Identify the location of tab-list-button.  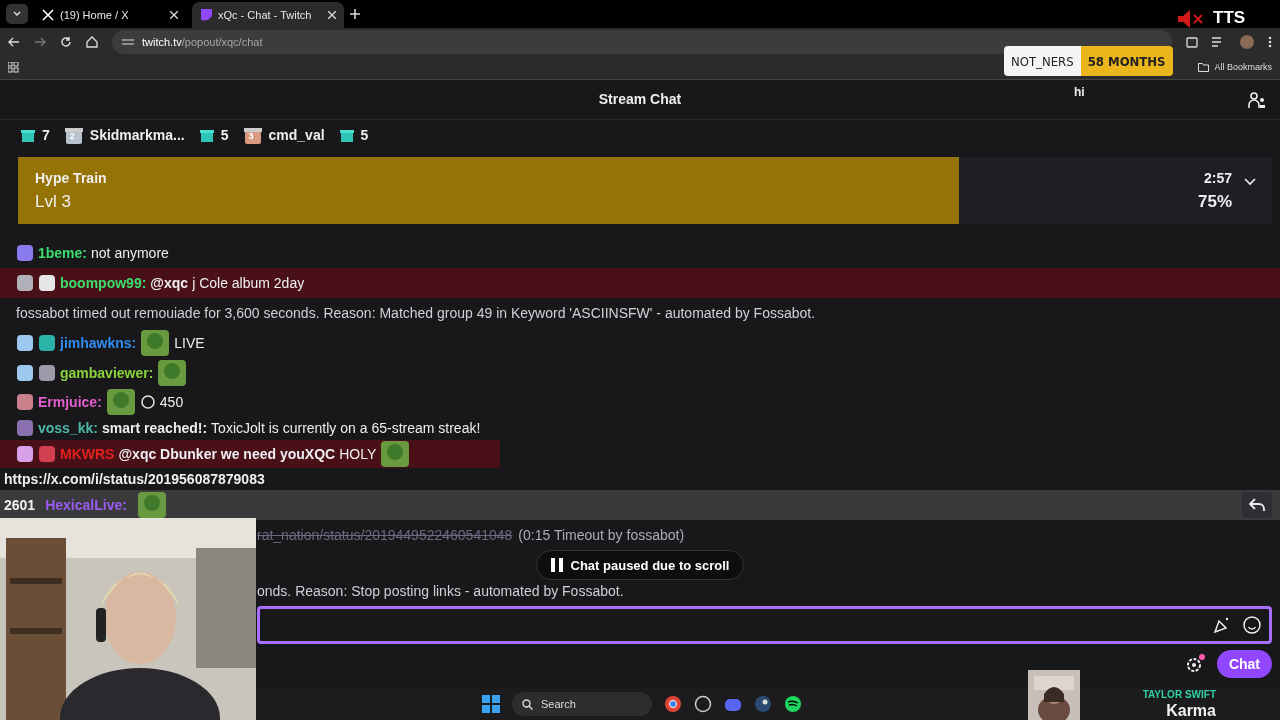
(17, 14).